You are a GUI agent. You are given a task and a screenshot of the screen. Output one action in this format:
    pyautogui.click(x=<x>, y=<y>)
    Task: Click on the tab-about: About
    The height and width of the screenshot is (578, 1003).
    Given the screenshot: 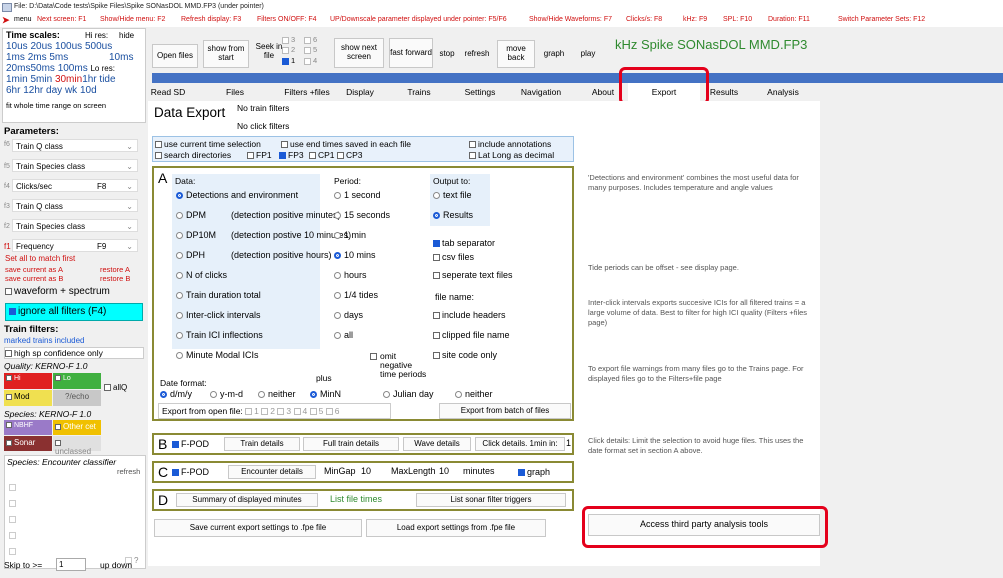 What is the action you would take?
    pyautogui.click(x=603, y=92)
    